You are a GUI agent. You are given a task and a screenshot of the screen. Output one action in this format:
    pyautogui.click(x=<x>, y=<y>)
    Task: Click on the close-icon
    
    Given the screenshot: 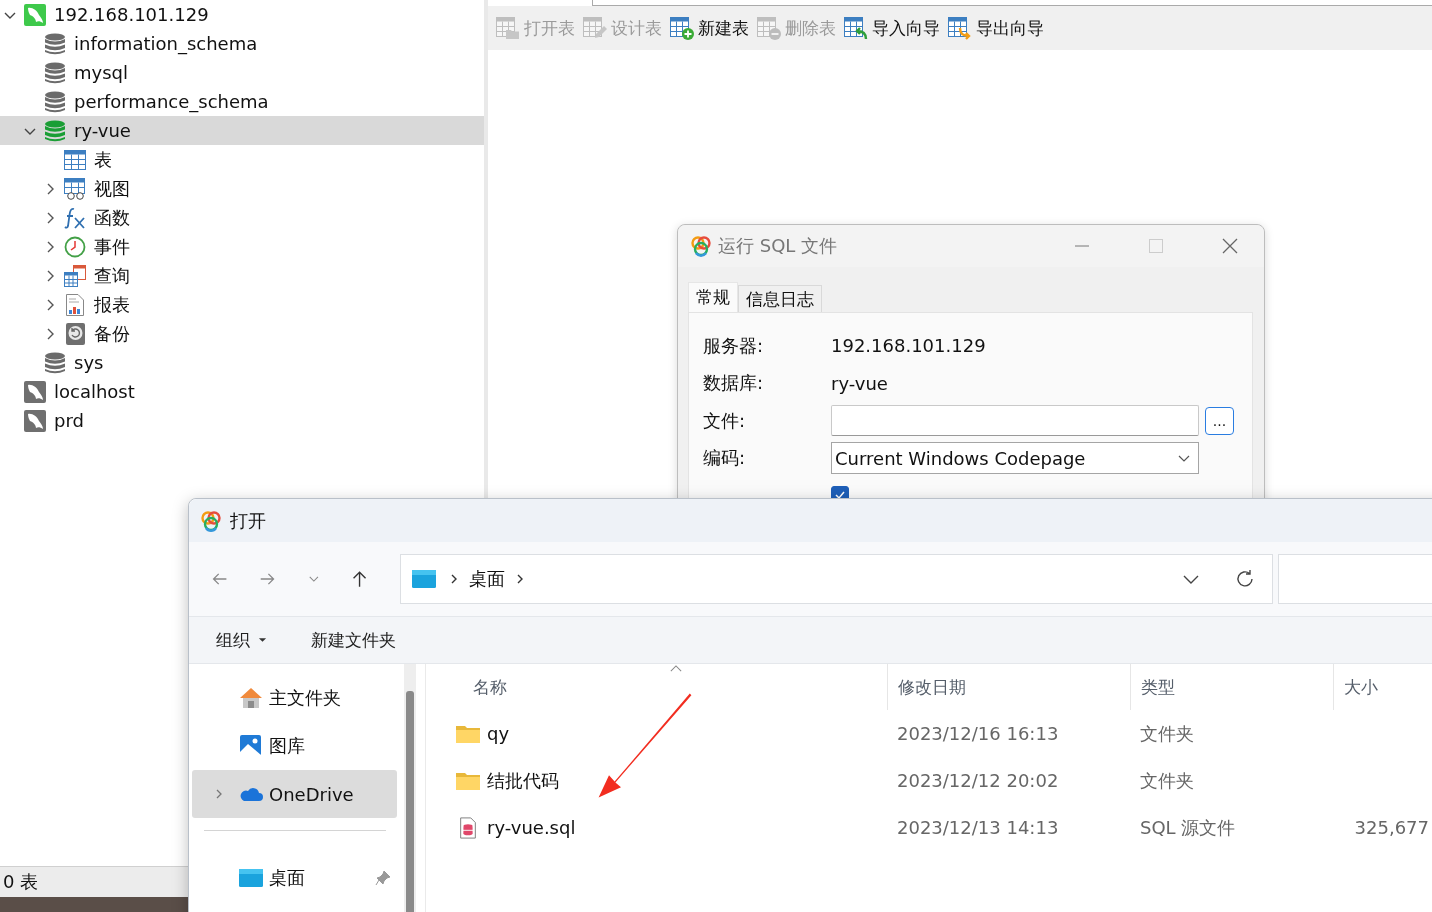 What is the action you would take?
    pyautogui.click(x=1230, y=246)
    